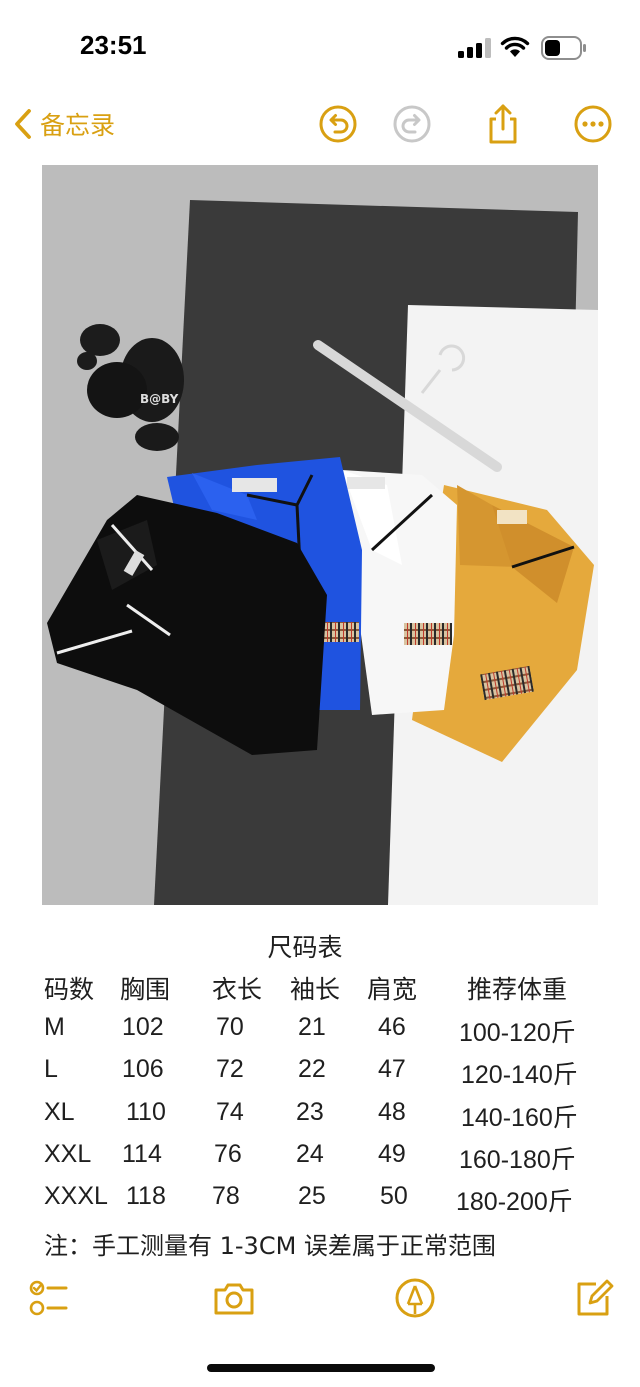 The image size is (640, 1387). I want to click on nav-bar: 备忘录, so click(320, 126).